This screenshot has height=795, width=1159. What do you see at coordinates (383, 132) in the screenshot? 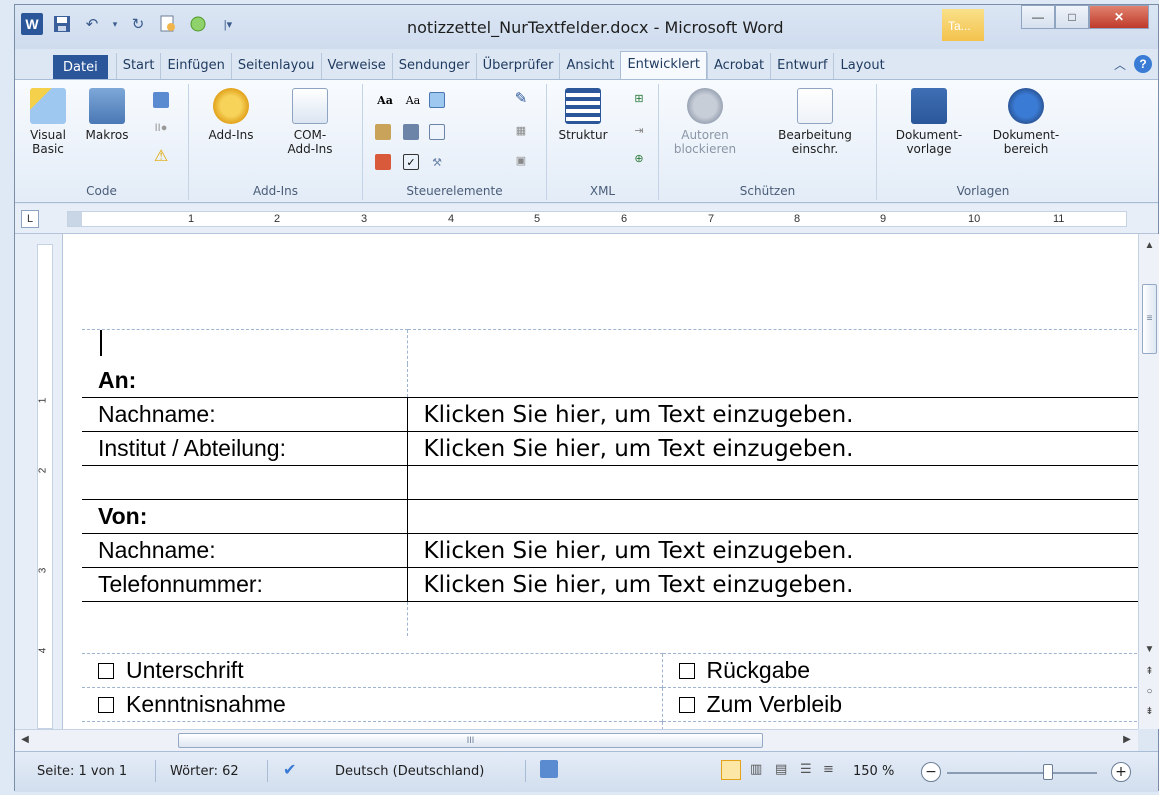
I see `building-block-control-icon` at bounding box center [383, 132].